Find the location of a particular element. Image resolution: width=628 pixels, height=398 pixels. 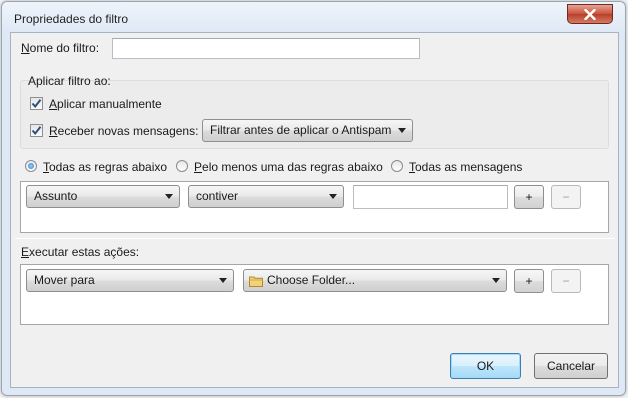

radio-any-rule is located at coordinates (182, 166).